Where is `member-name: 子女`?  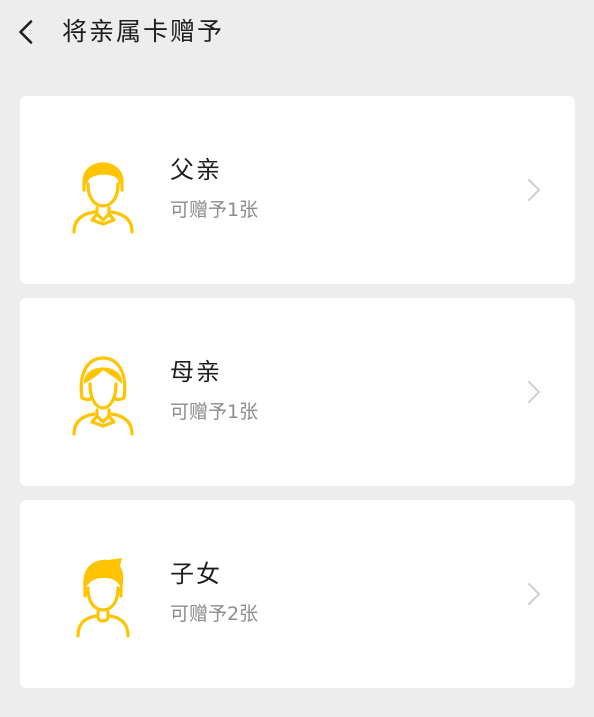 member-name: 子女 is located at coordinates (196, 574).